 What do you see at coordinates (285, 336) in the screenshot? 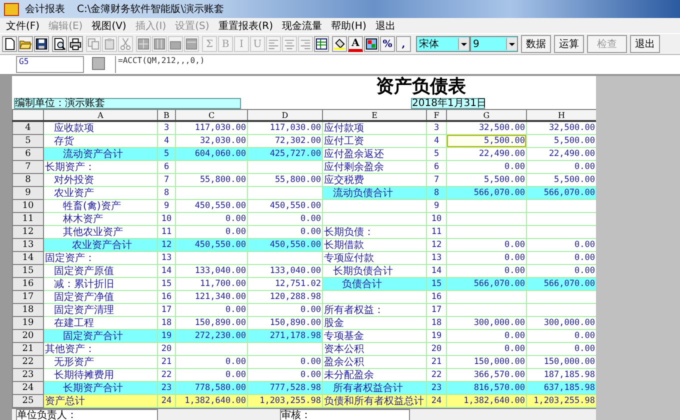
I see `table-cell: 271,178.98` at bounding box center [285, 336].